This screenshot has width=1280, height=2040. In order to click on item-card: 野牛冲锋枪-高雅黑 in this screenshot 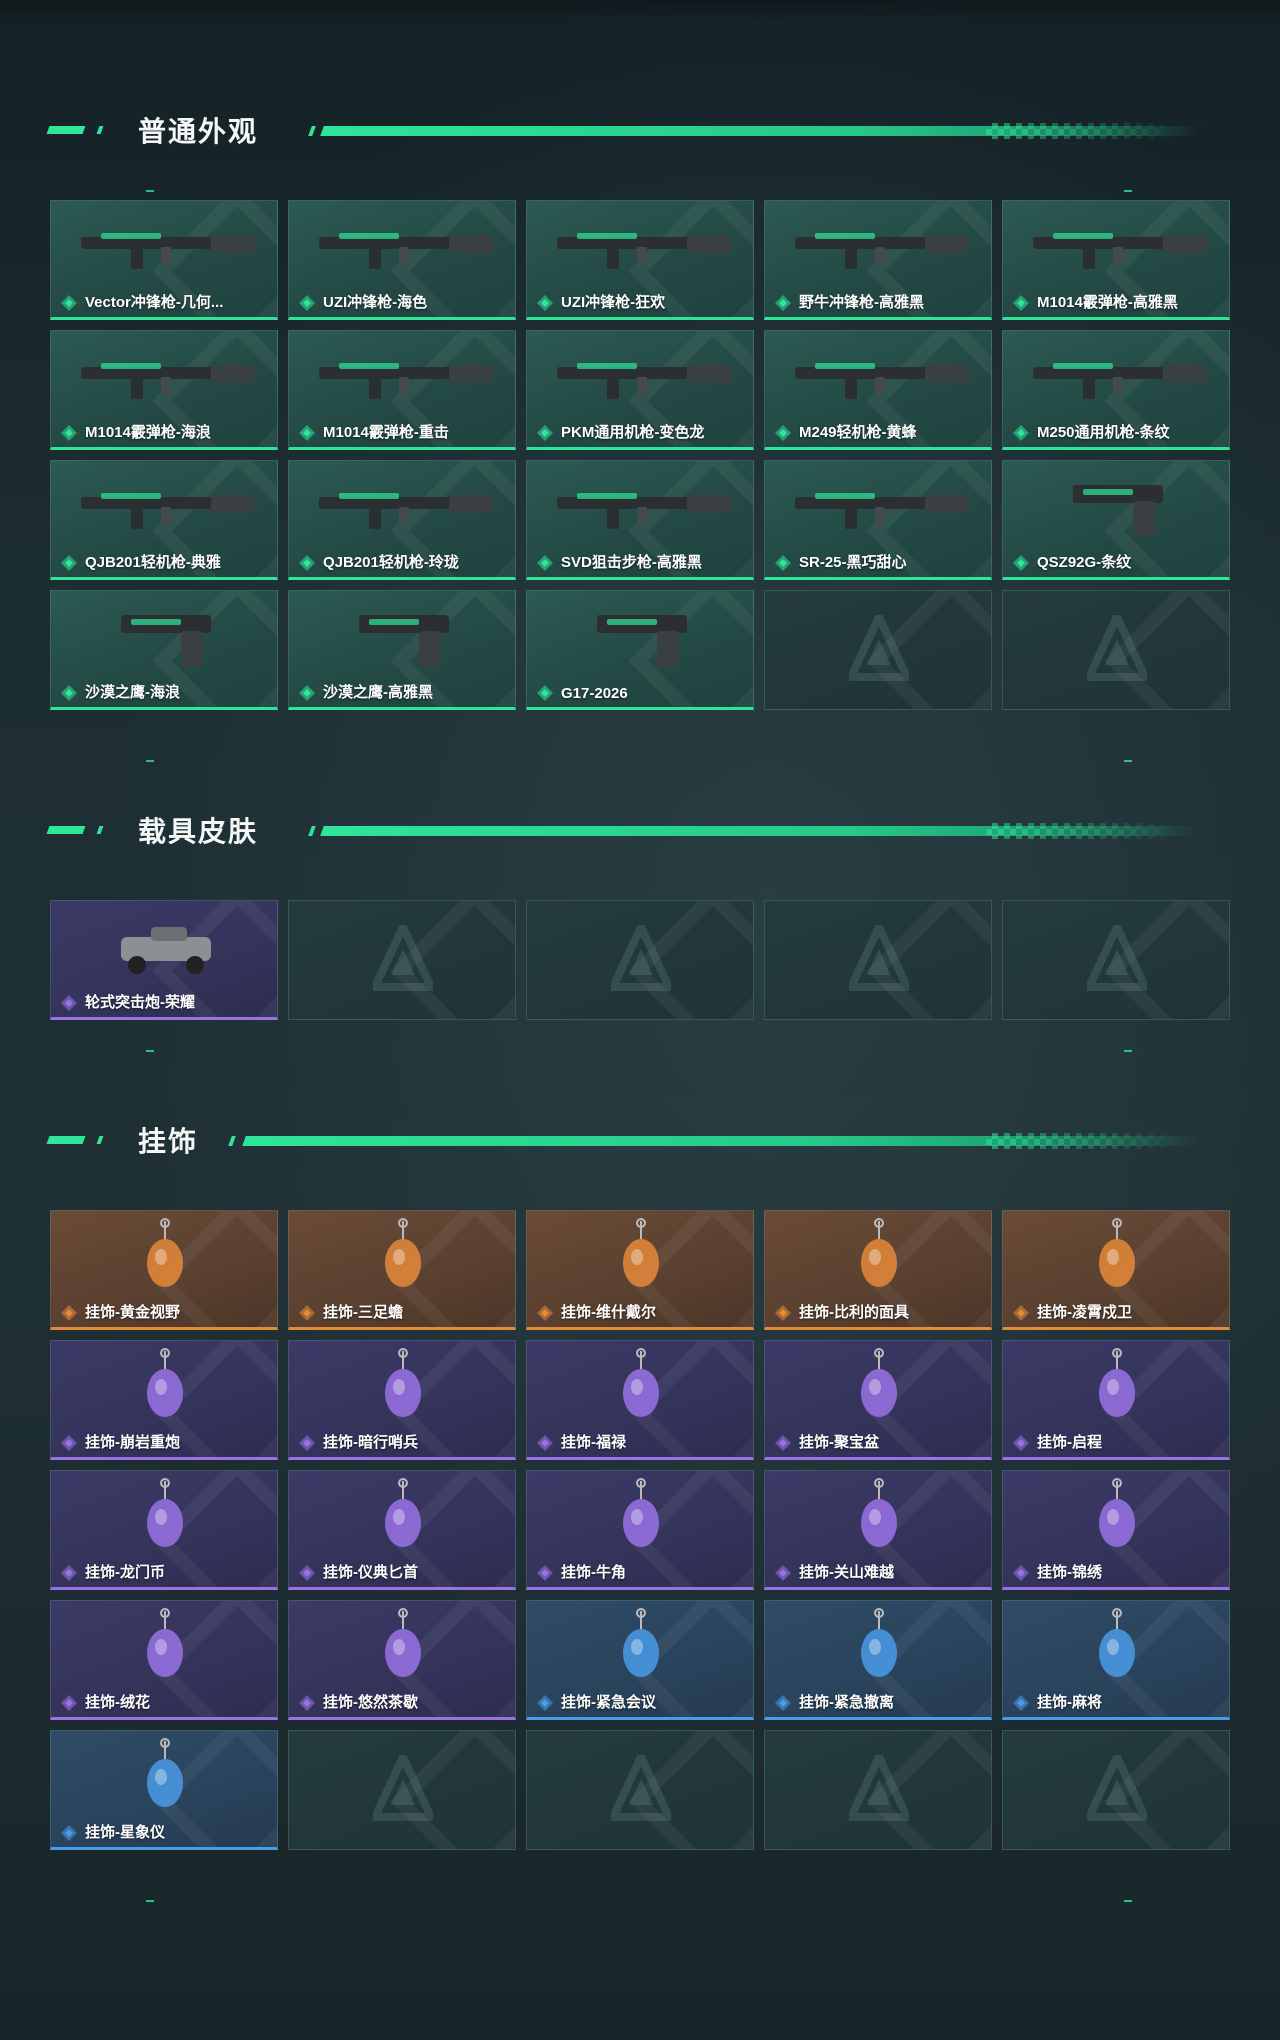, I will do `click(878, 260)`.